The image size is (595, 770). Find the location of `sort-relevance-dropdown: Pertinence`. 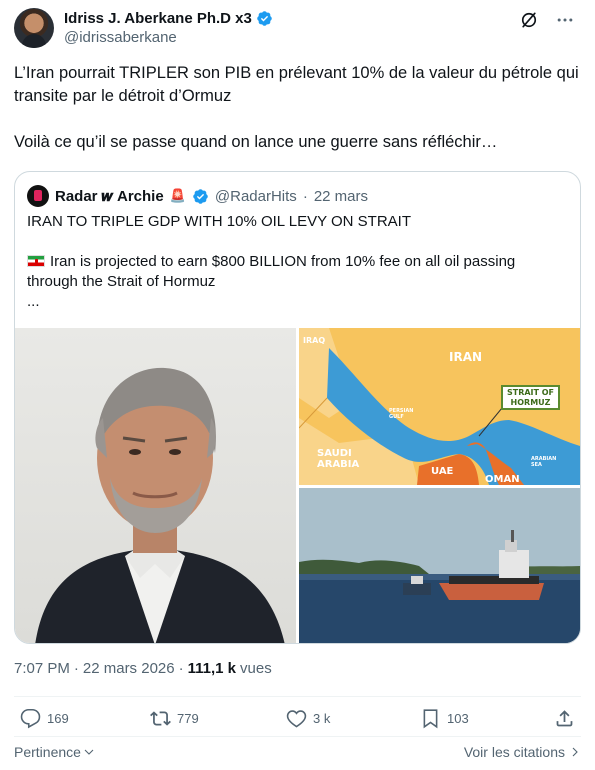

sort-relevance-dropdown: Pertinence is located at coordinates (54, 752).